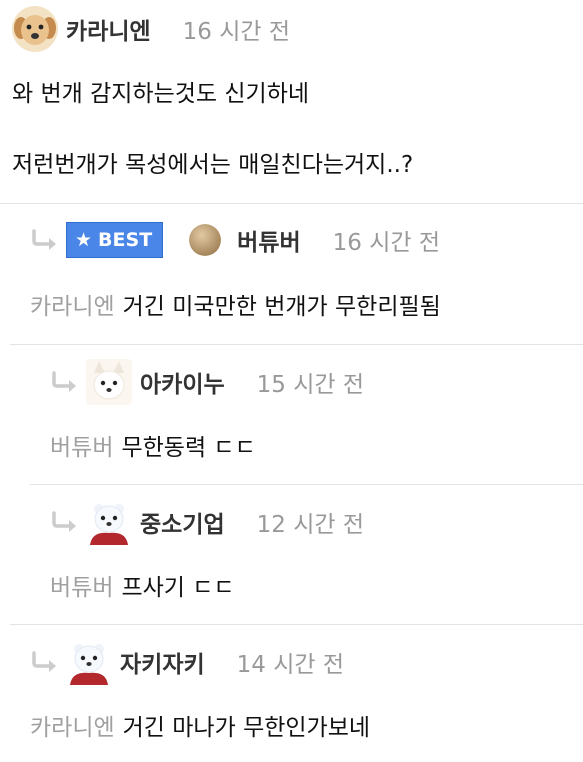  I want to click on comment-text: 저런번개가 목성에서는 매일친다는거지..?, so click(213, 165).